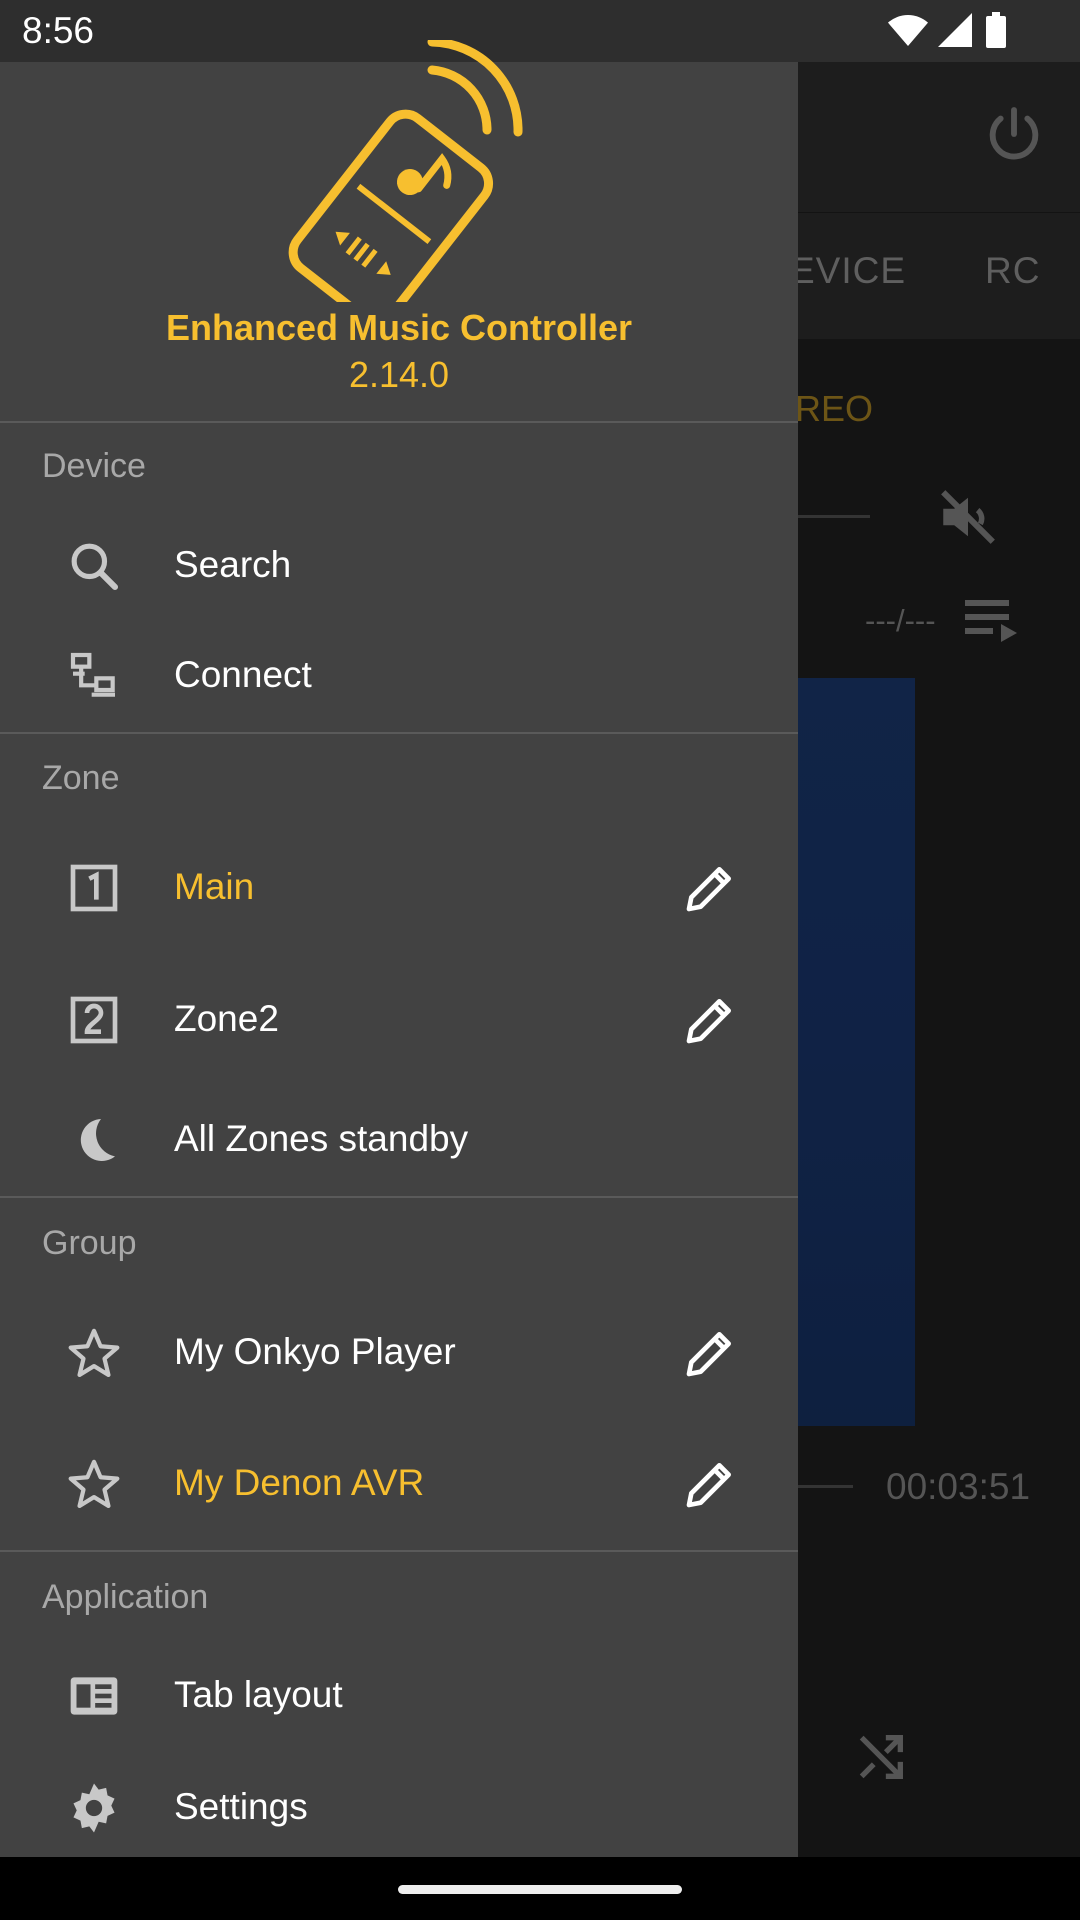  I want to click on menu-item-label: My Onkyo Player, so click(315, 1351).